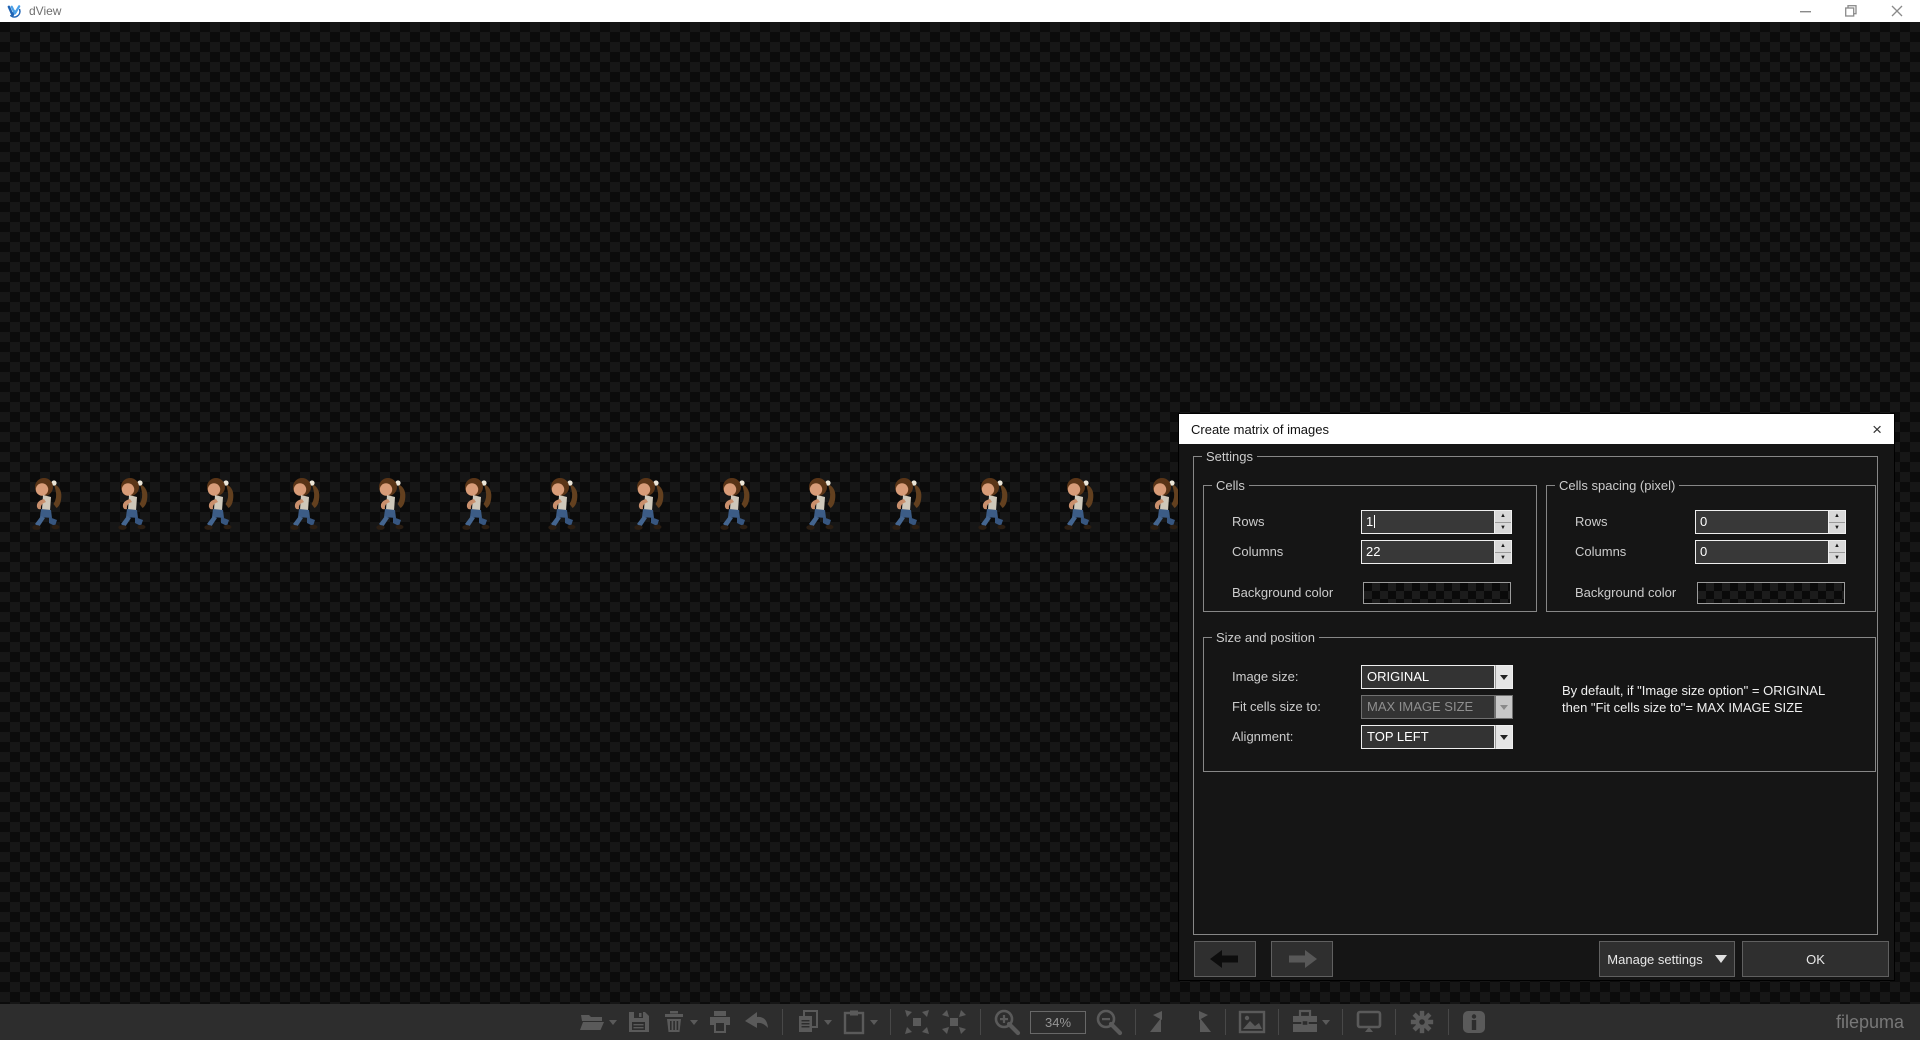  Describe the element at coordinates (1007, 1022) in the screenshot. I see `zoom-in-icon` at that location.